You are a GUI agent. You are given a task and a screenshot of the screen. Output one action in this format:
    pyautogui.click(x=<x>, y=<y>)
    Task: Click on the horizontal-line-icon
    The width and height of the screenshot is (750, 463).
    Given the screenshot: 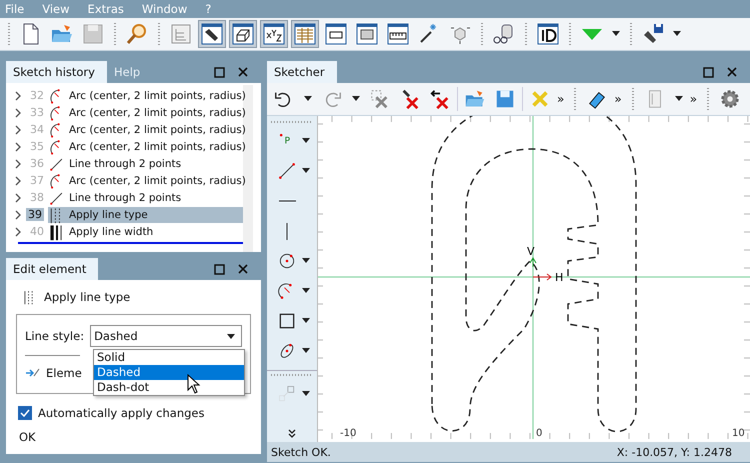 What is the action you would take?
    pyautogui.click(x=287, y=201)
    